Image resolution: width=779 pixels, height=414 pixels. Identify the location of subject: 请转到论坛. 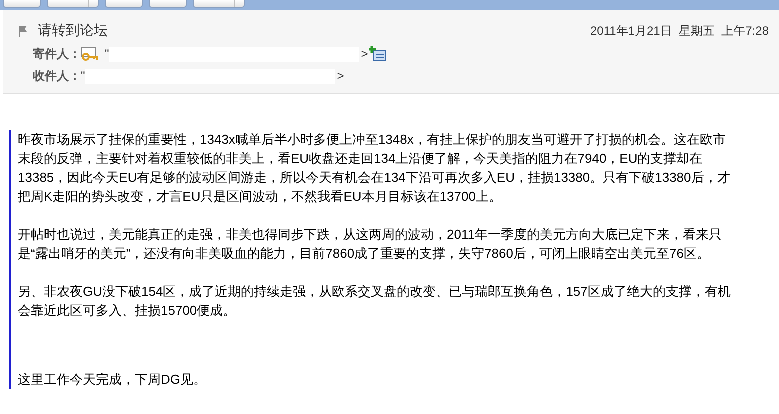
(73, 30).